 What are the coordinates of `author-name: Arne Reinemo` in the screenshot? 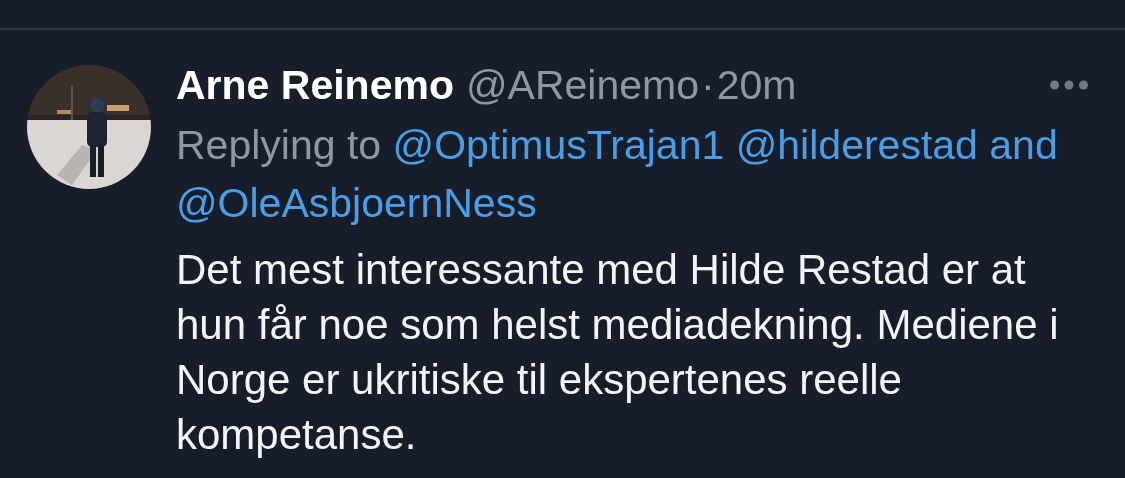 It's located at (315, 85).